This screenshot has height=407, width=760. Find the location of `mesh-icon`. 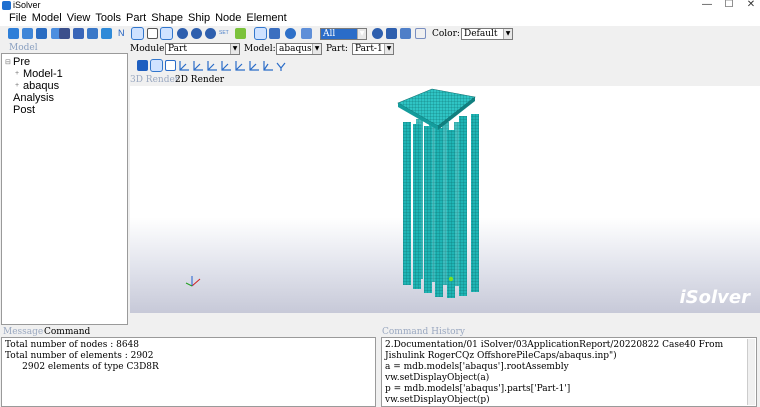

mesh-icon is located at coordinates (306, 33).